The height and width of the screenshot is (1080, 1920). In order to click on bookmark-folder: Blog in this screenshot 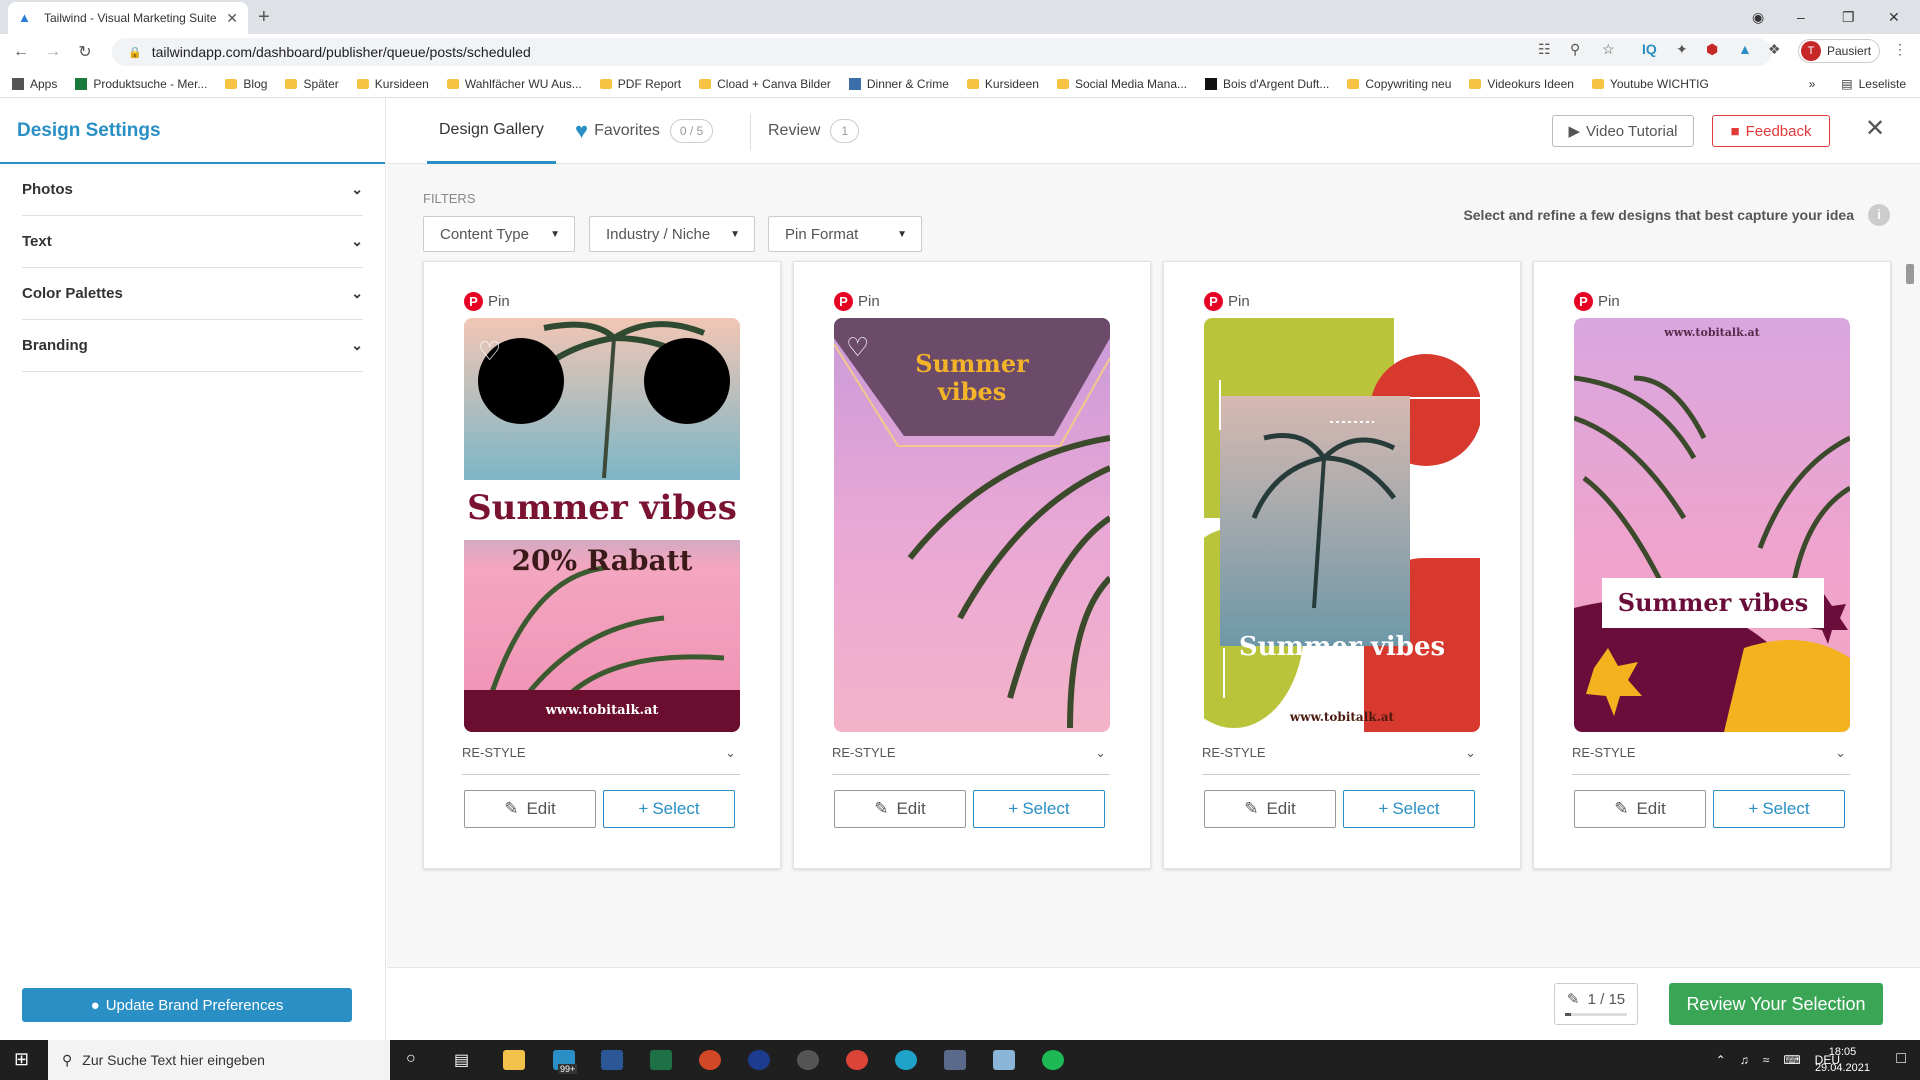, I will do `click(246, 84)`.